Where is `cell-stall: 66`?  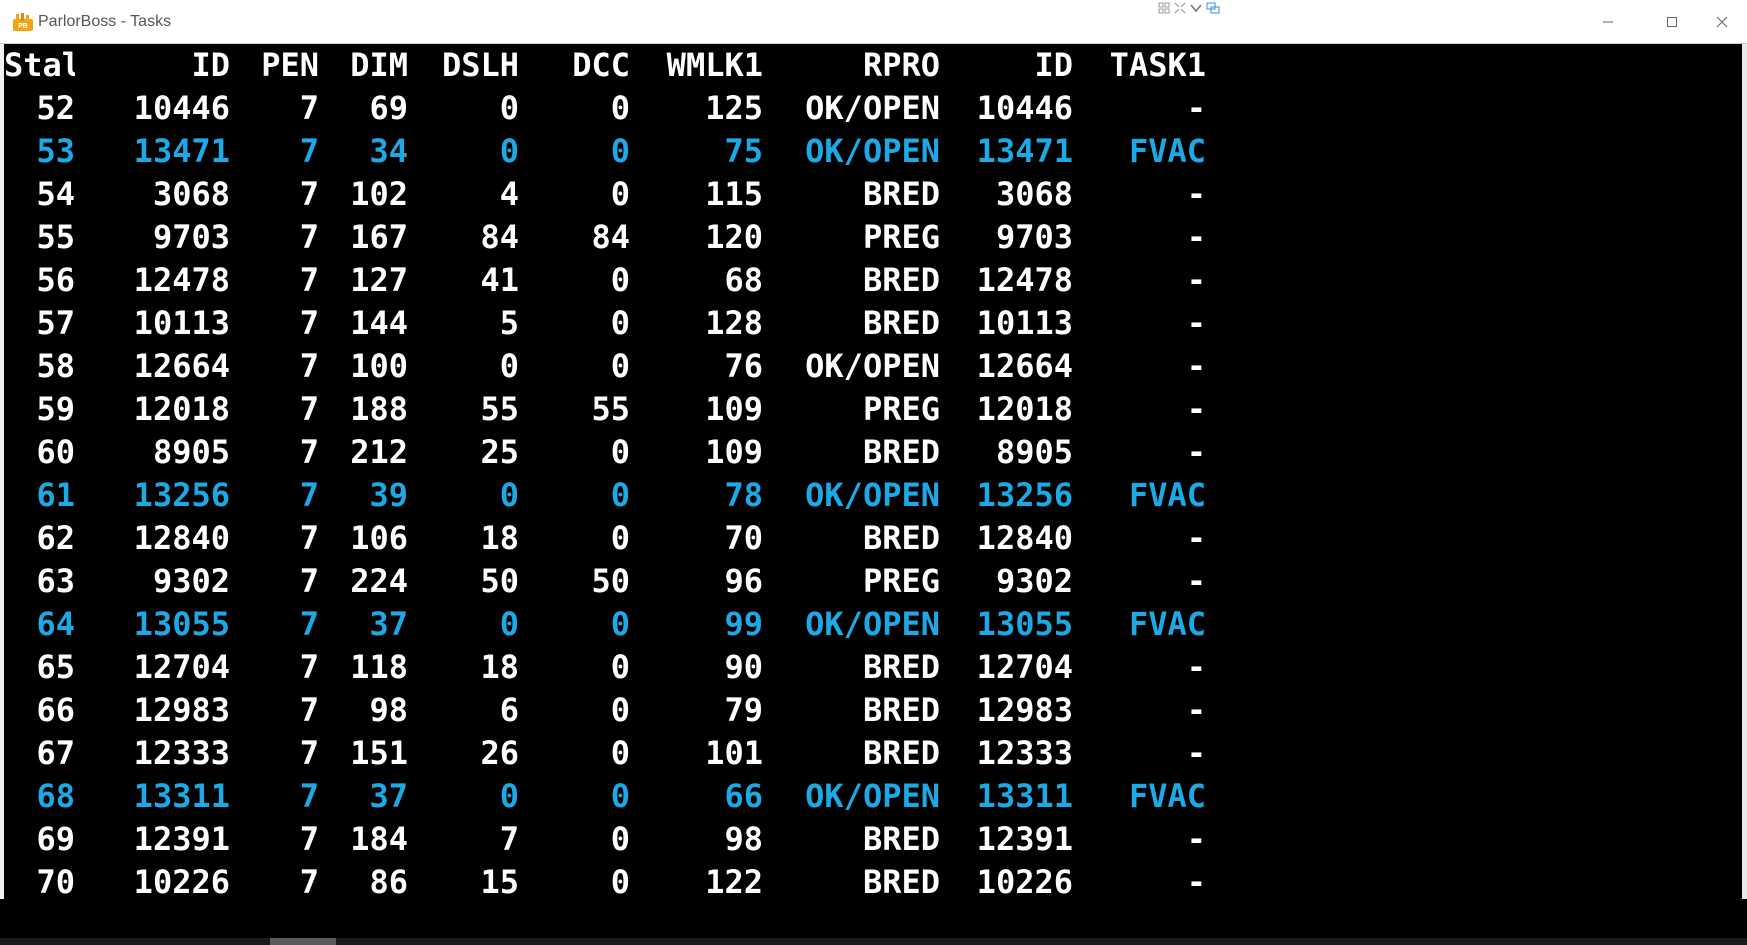
cell-stall: 66 is located at coordinates (55, 710).